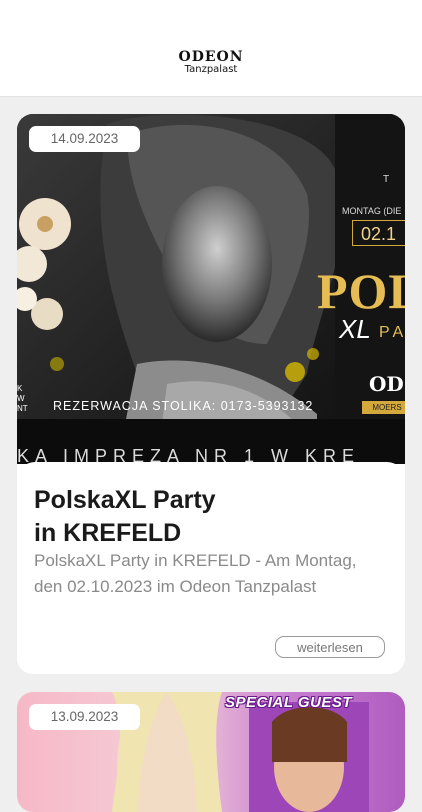 The width and height of the screenshot is (422, 812). What do you see at coordinates (386, 179) in the screenshot?
I see `poster-text: T` at bounding box center [386, 179].